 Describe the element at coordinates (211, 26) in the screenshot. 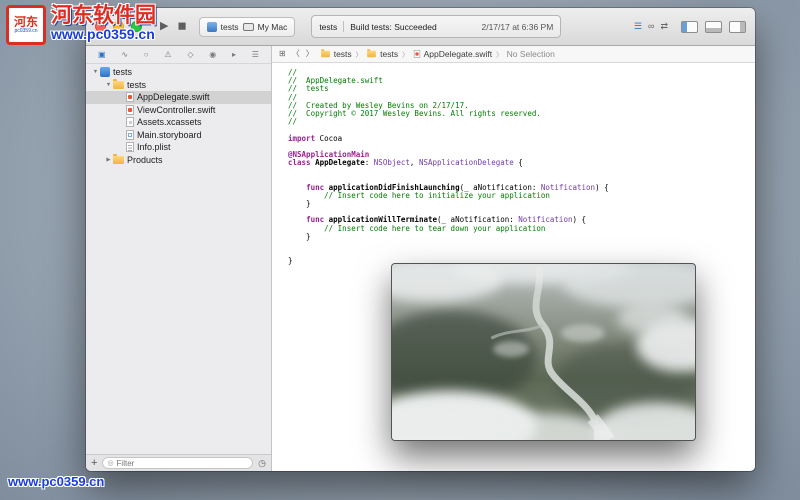

I see `scheme-app-icon` at that location.